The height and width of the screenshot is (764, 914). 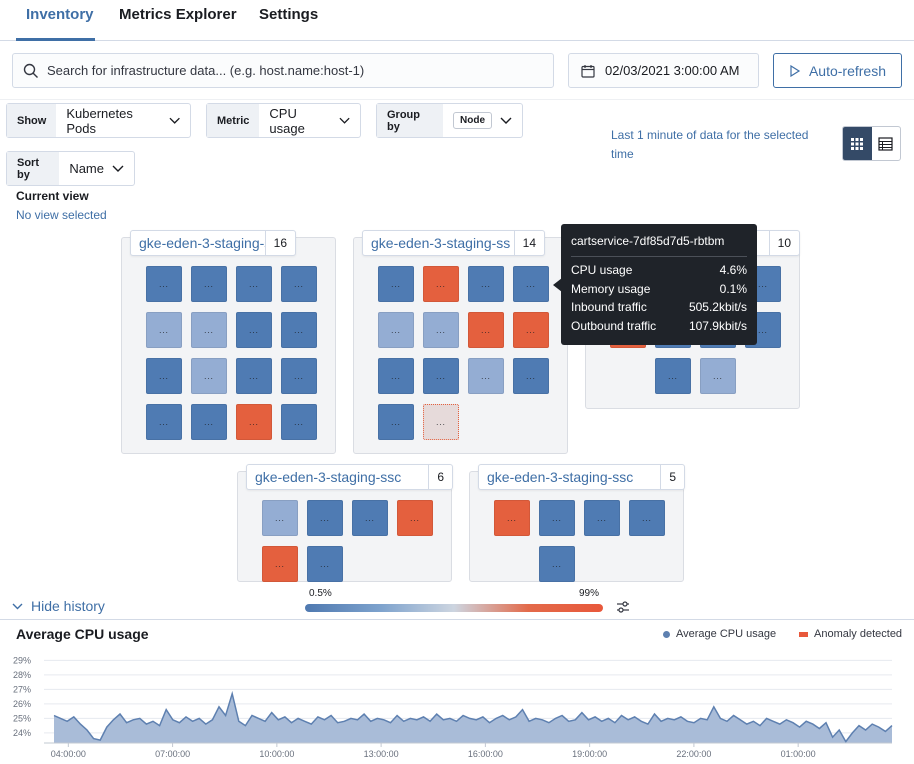 What do you see at coordinates (506, 120) in the screenshot?
I see `chevron-down-icon` at bounding box center [506, 120].